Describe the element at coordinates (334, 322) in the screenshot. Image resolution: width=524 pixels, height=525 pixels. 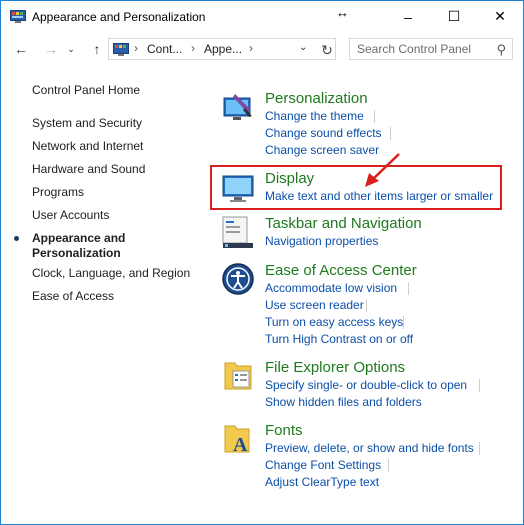
I see `task-link-turn-on-easy-access-keys: Turn on easy access keys` at that location.